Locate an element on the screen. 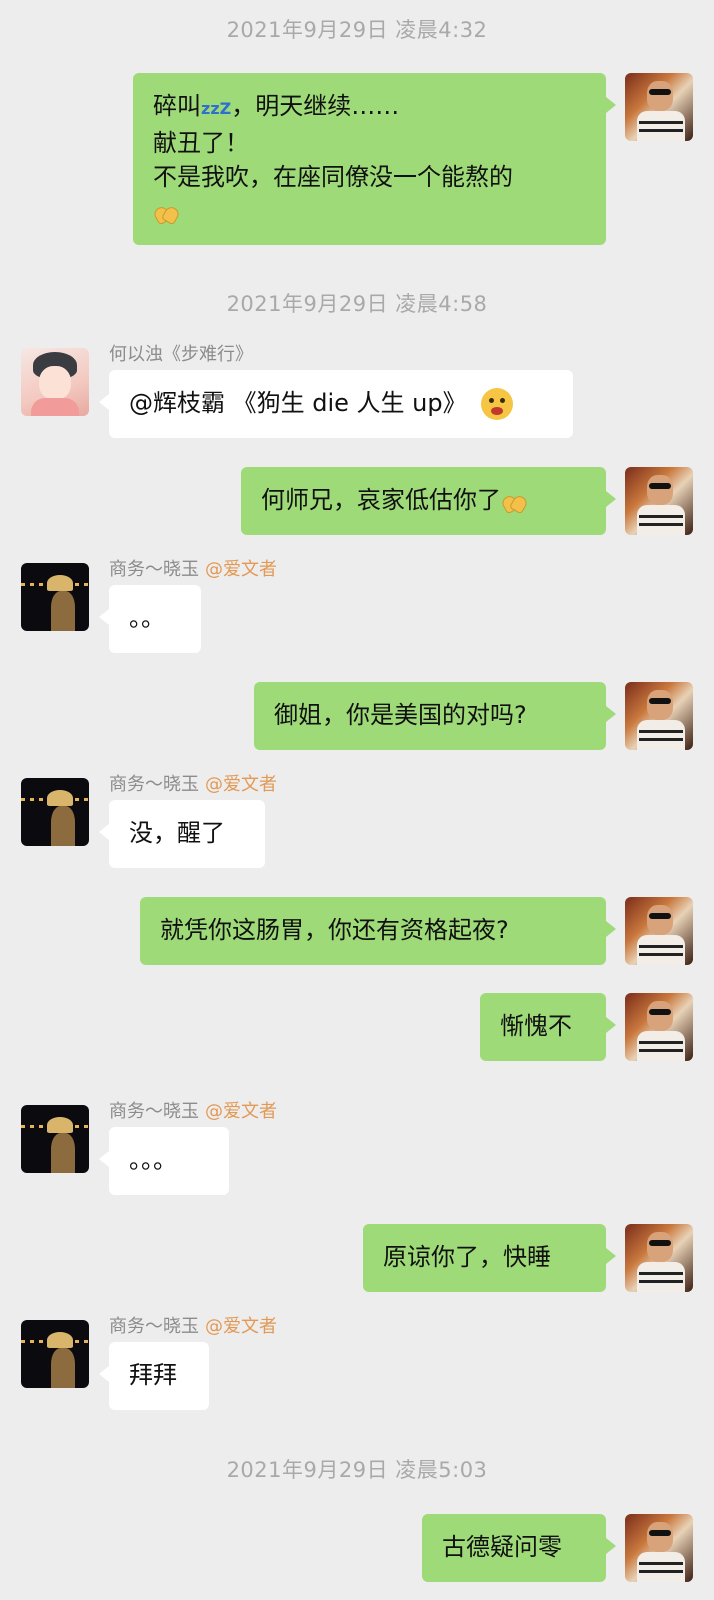 Image resolution: width=714 pixels, height=1600 pixels. received-message-bubble: @辉枝霸 《狗生 die 人生 up》 is located at coordinates (336, 404).